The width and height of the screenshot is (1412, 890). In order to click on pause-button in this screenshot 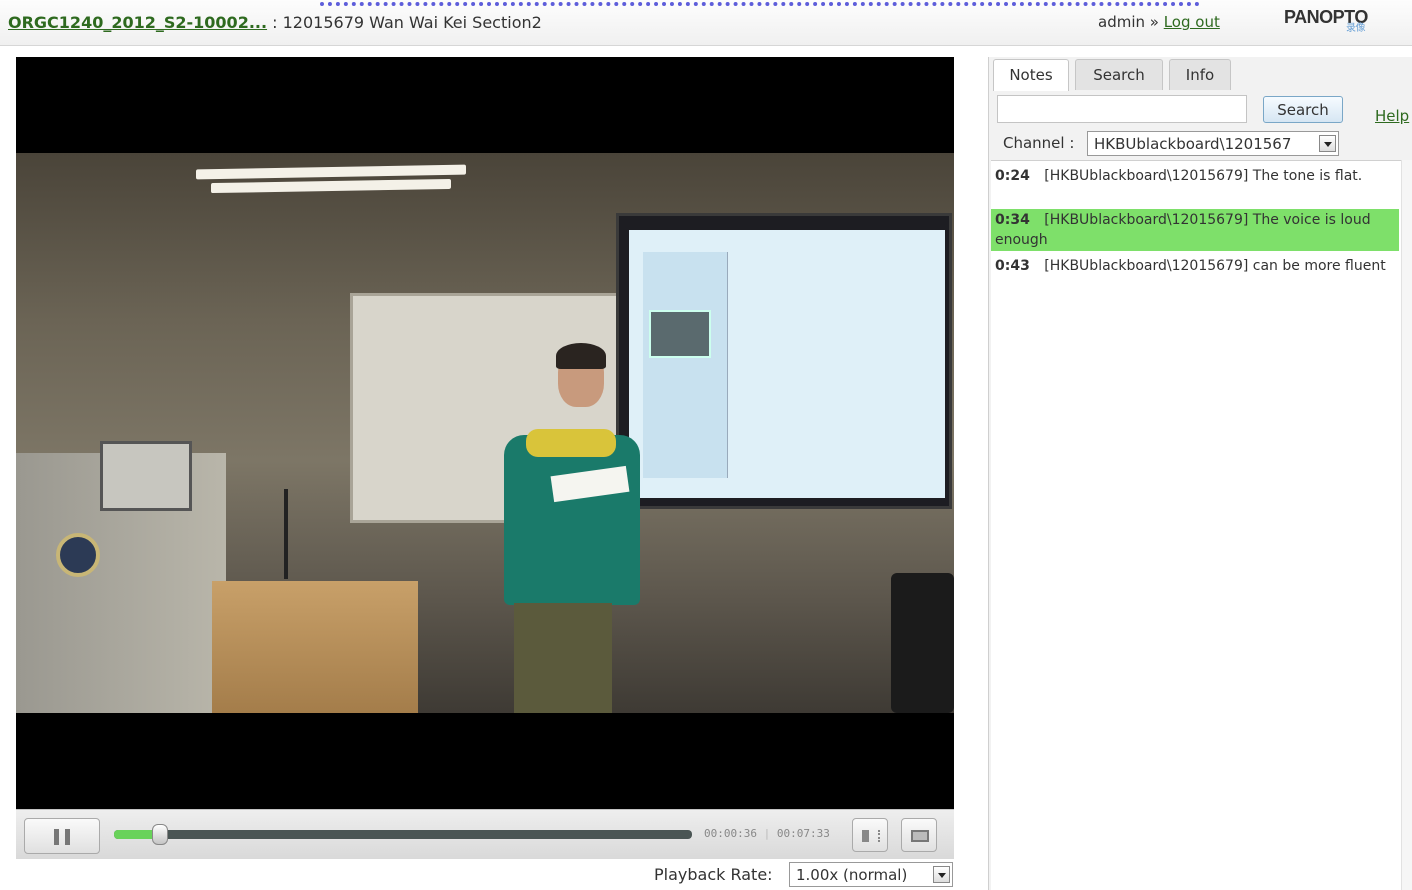, I will do `click(62, 836)`.